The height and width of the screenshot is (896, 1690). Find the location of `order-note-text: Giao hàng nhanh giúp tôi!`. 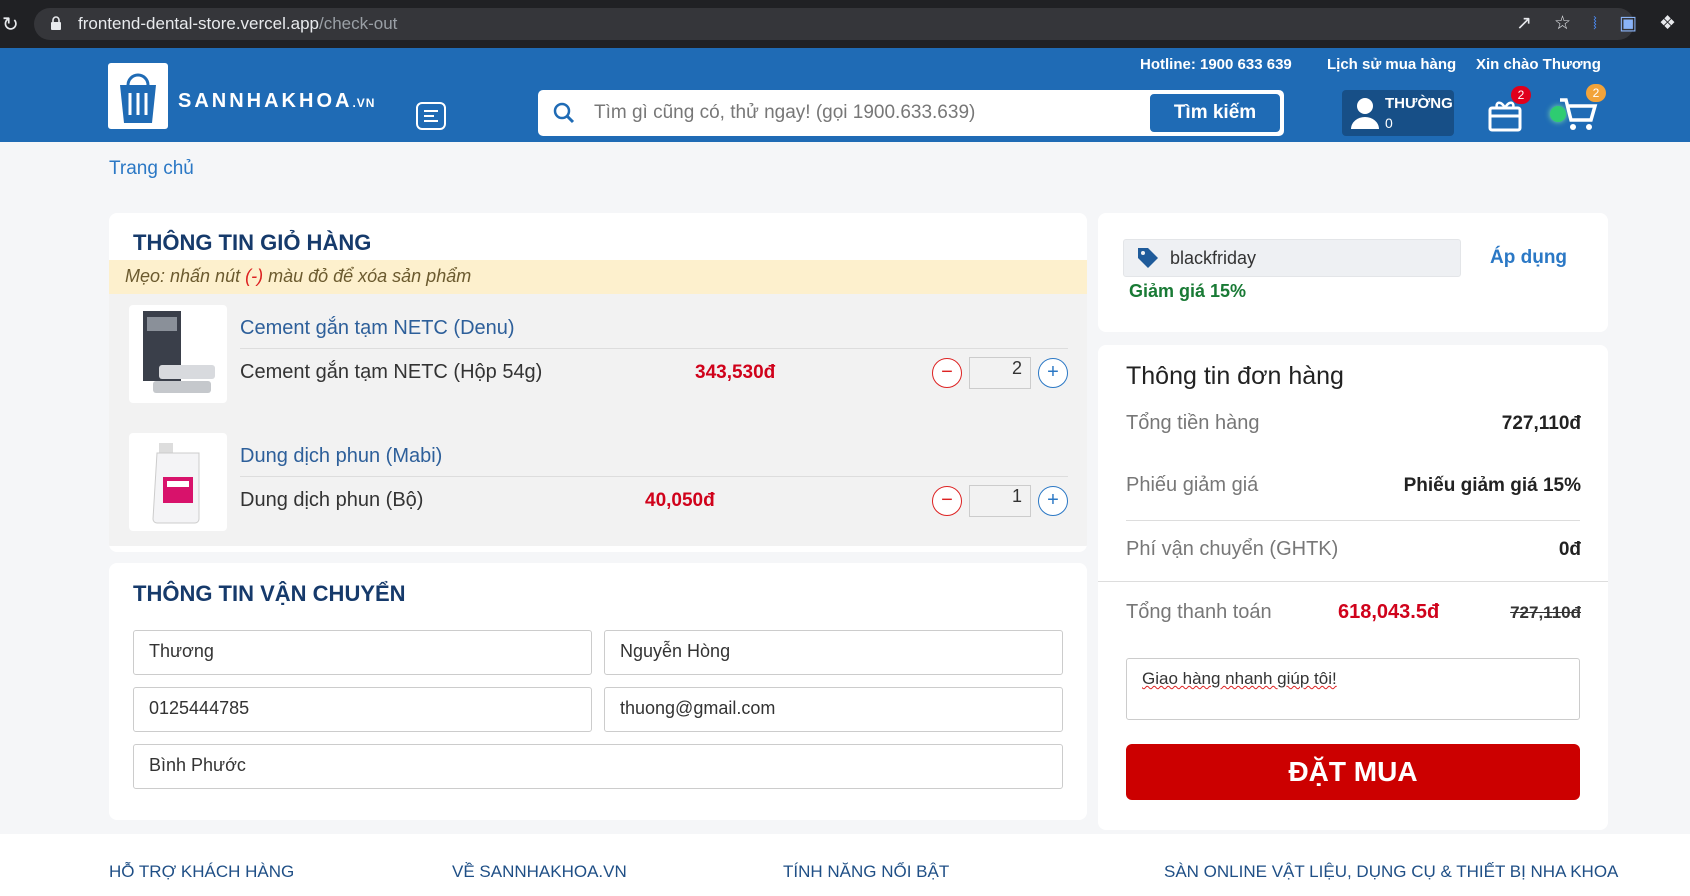

order-note-text: Giao hàng nhanh giúp tôi! is located at coordinates (1239, 678).